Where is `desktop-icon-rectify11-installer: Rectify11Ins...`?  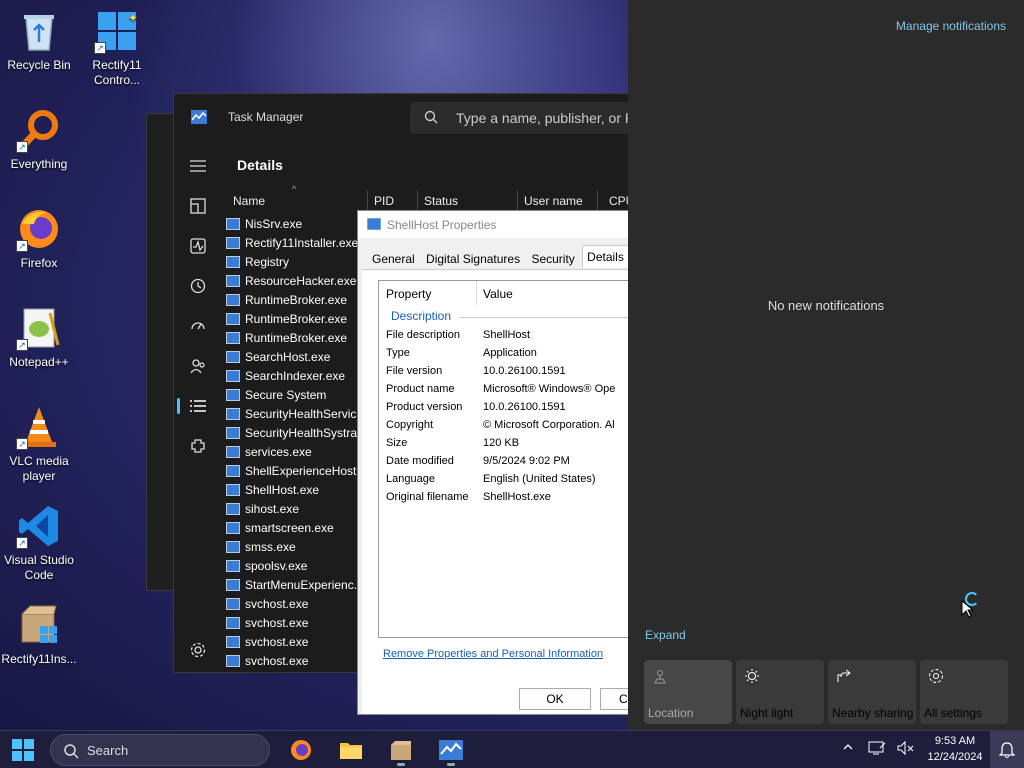 desktop-icon-rectify11-installer: Rectify11Ins... is located at coordinates (39, 634).